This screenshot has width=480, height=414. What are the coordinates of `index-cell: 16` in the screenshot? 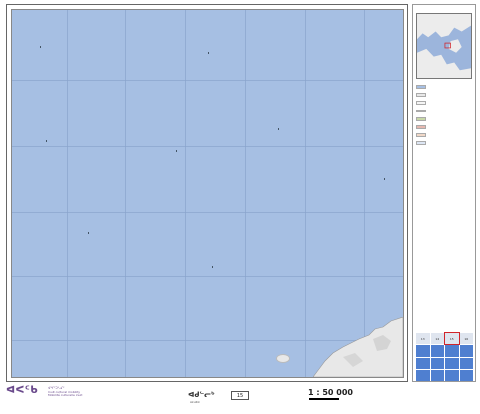 It's located at (466, 339).